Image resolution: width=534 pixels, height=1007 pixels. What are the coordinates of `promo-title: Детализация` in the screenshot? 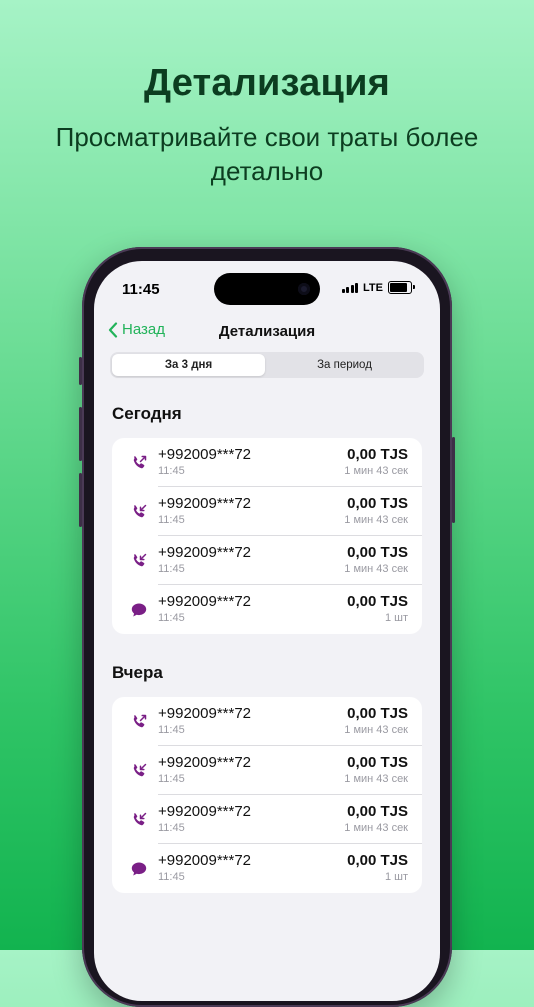 It's located at (267, 83).